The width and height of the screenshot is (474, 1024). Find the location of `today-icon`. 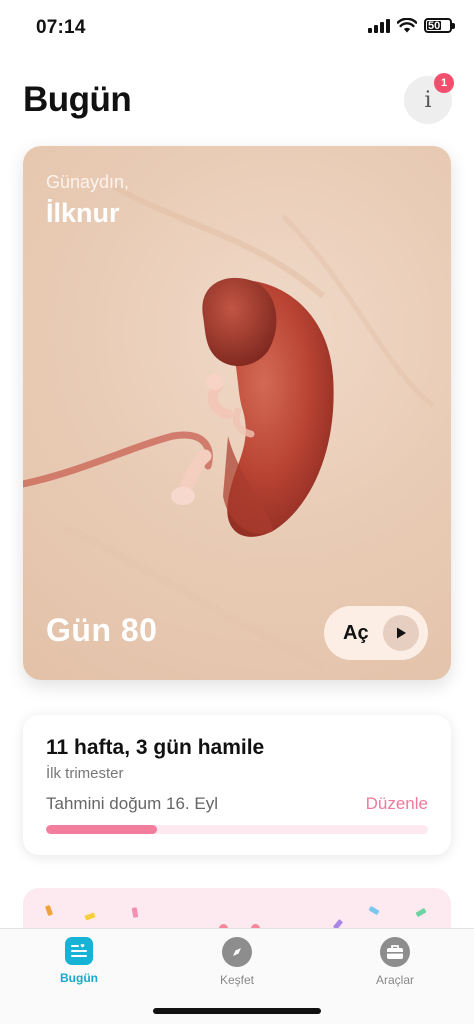

today-icon is located at coordinates (79, 951).